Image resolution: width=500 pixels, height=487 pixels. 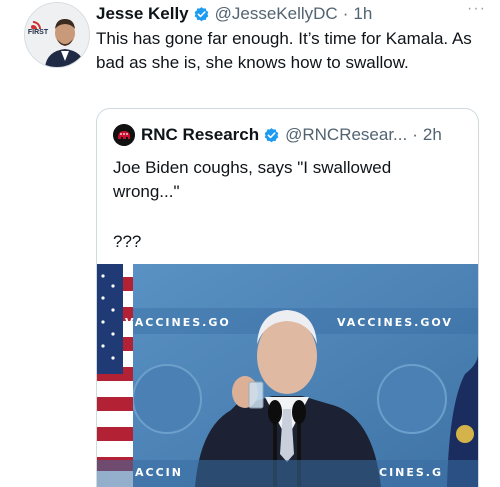 What do you see at coordinates (124, 135) in the screenshot?
I see `rnc-elephant-icon` at bounding box center [124, 135].